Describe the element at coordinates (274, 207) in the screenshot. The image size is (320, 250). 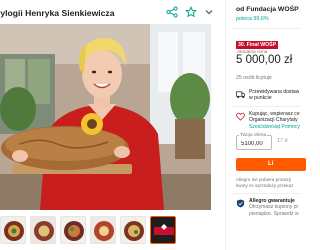
I see `guarantee-line-2: Otrzymasz kupiony pr` at that location.